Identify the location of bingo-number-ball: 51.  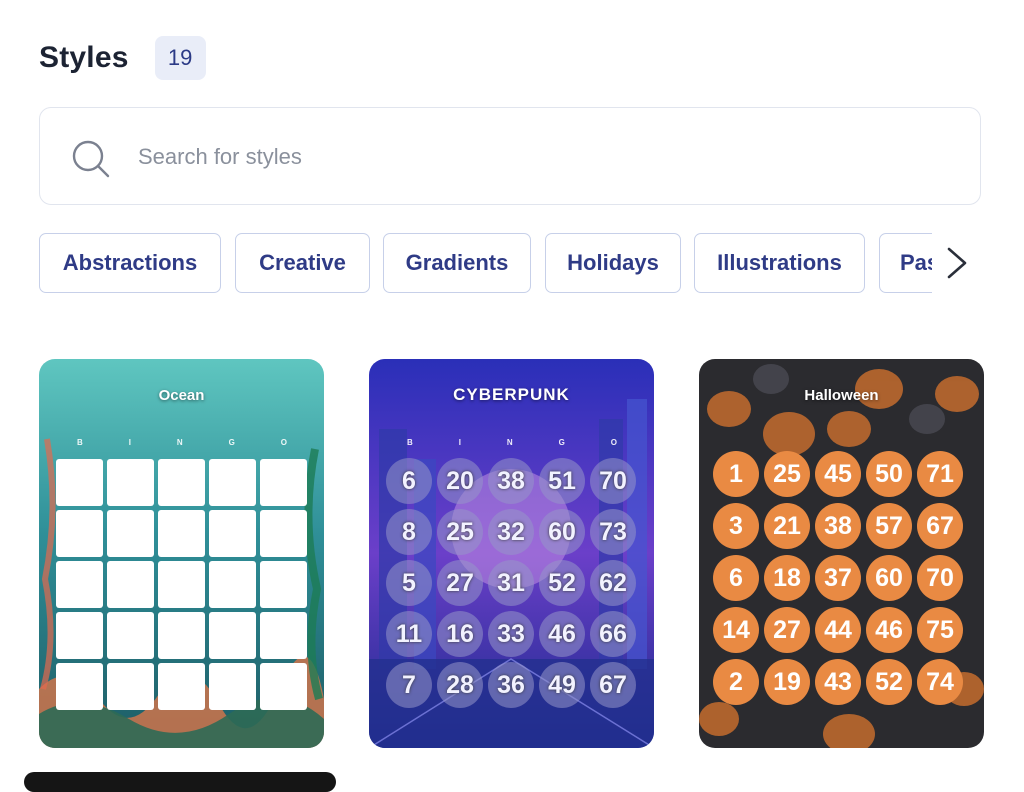
(562, 481).